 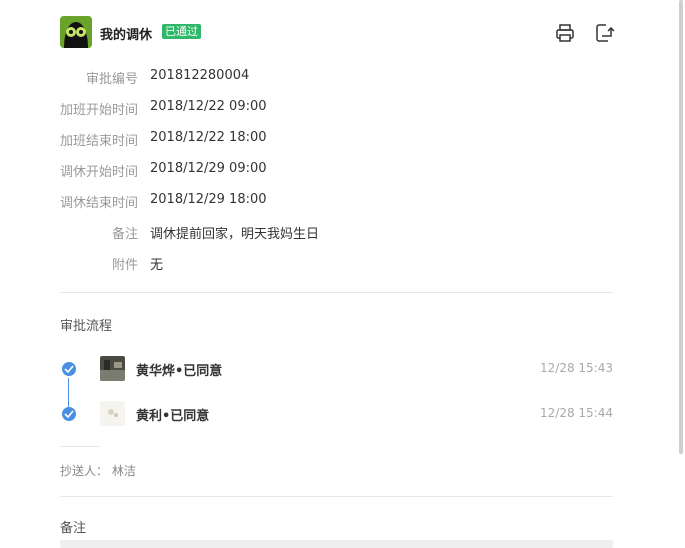 I want to click on detail-value: 调休提前回家，明天我妈生日, so click(x=235, y=234).